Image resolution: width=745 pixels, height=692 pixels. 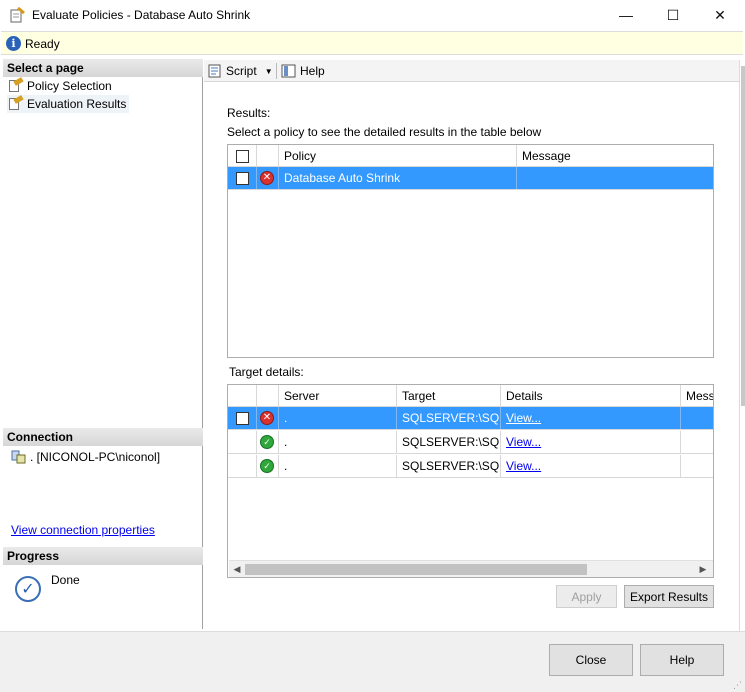 I want to click on close-window-button: ✕, so click(x=720, y=15).